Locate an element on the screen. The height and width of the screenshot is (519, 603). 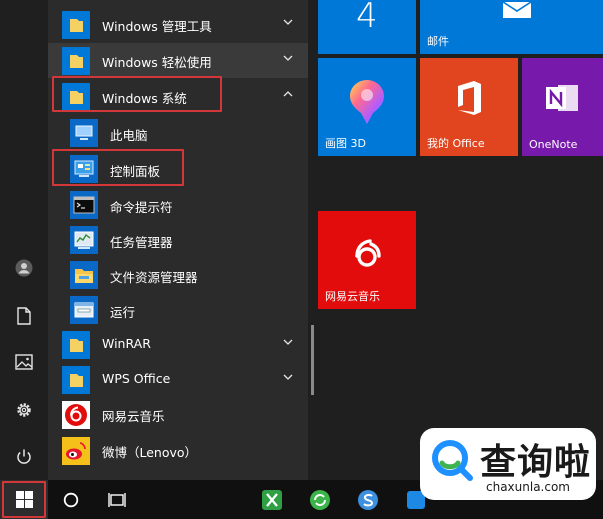
folder-label: WPS Office is located at coordinates (136, 378).